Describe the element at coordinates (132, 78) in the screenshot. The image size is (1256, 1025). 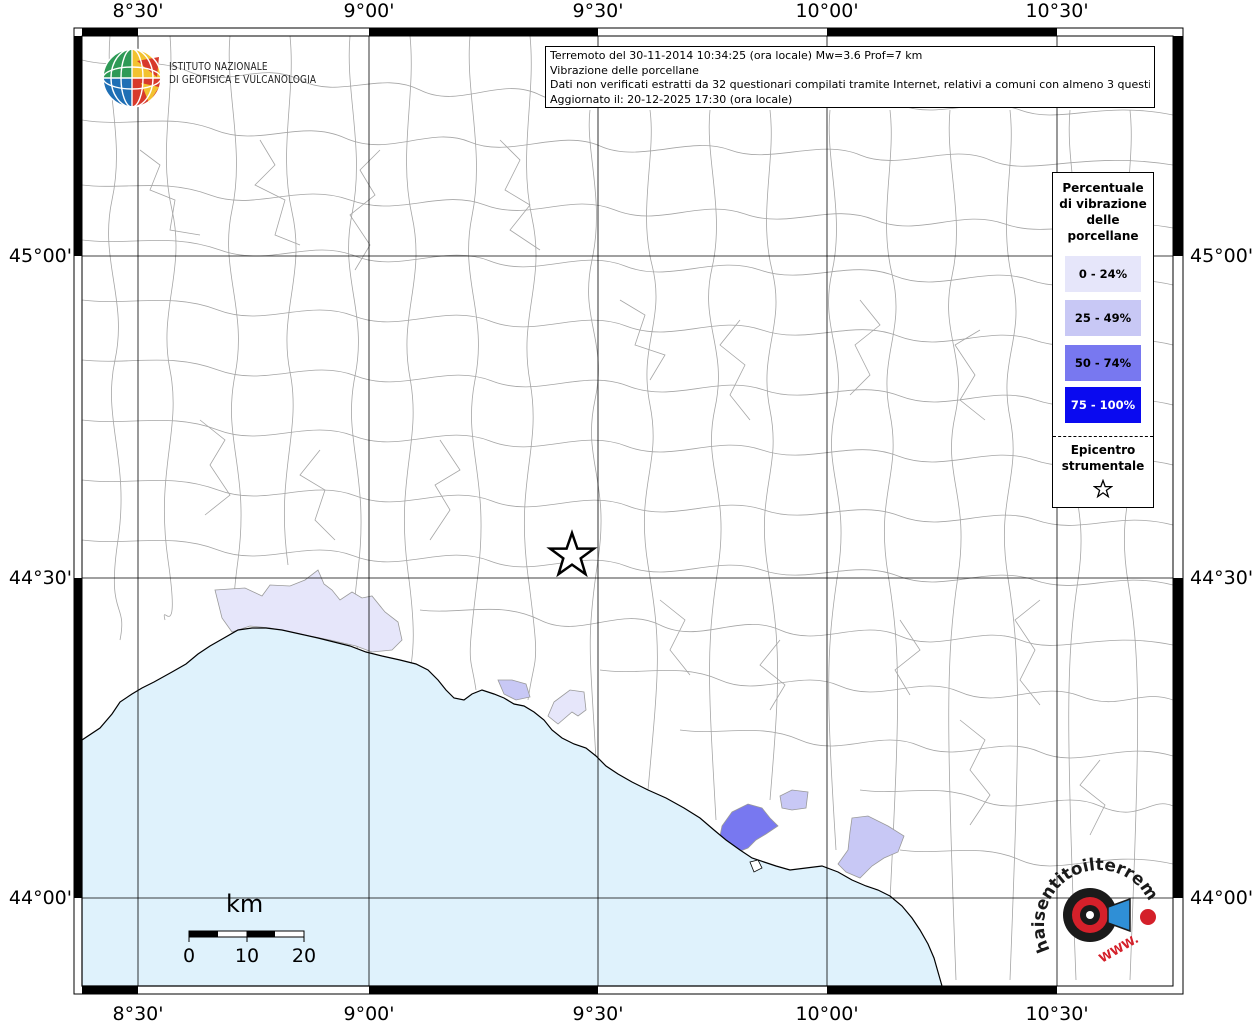
I see `ingv-globe-icon` at that location.